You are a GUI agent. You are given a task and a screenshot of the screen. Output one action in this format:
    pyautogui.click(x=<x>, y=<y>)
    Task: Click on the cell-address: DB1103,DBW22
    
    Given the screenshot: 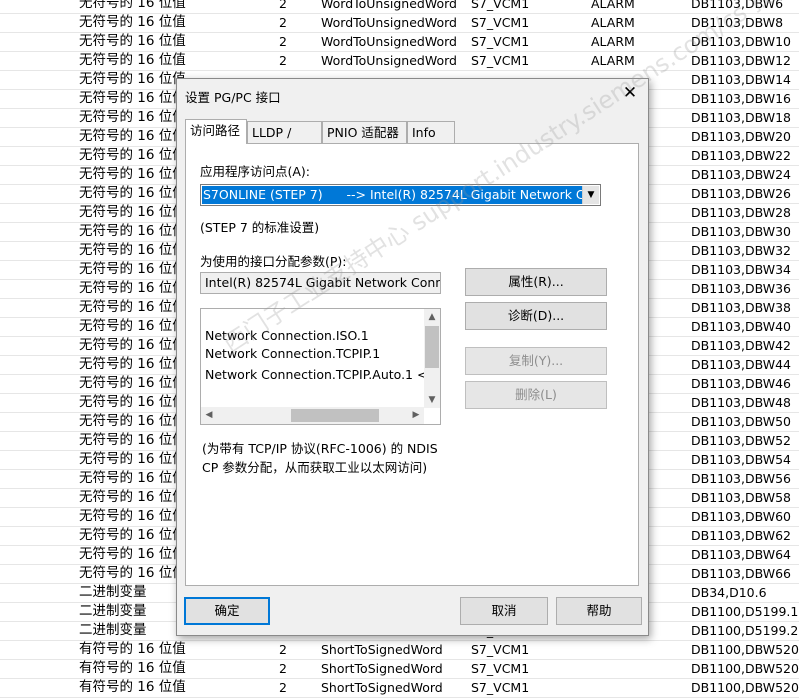 What is the action you would take?
    pyautogui.click(x=741, y=155)
    